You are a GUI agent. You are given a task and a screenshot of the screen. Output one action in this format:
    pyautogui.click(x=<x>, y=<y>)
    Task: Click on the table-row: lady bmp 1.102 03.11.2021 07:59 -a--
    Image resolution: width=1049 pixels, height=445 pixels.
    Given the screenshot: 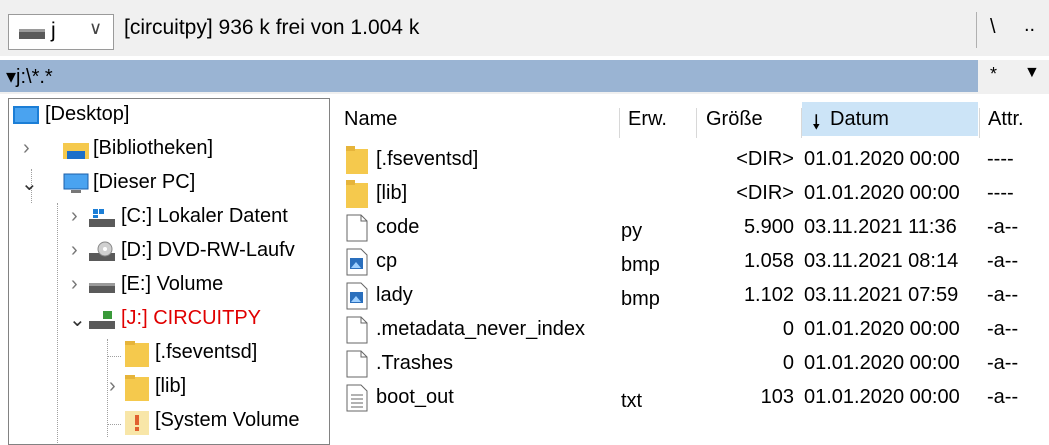 What is the action you would take?
    pyautogui.click(x=692, y=295)
    